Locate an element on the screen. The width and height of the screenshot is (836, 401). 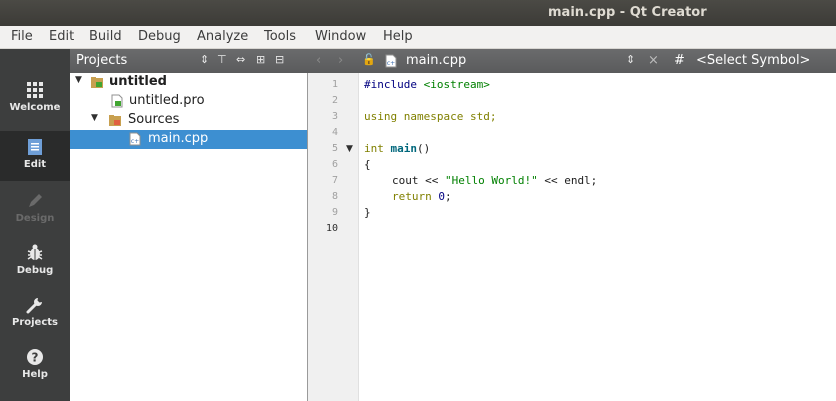
bug-icon is located at coordinates (35, 252).